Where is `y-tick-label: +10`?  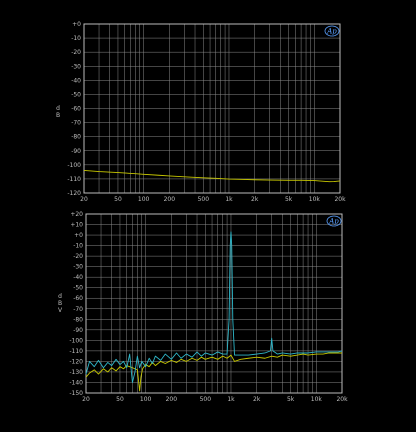
y-tick-label: +10 is located at coordinates (76, 225).